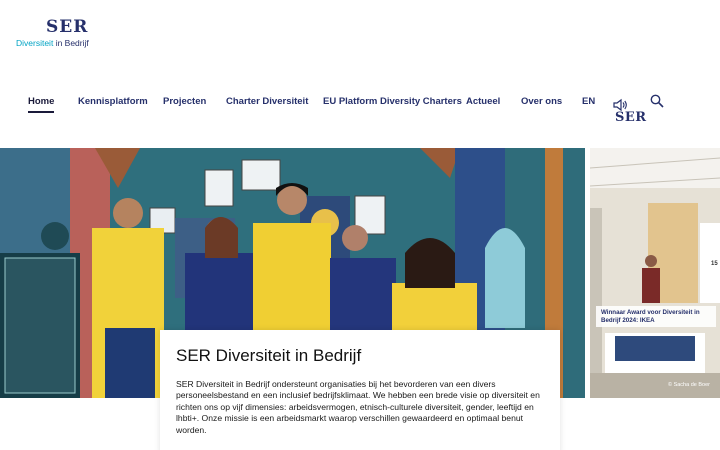  What do you see at coordinates (689, 385) in the screenshot?
I see `photo-credit: © Sacha de Boer` at bounding box center [689, 385].